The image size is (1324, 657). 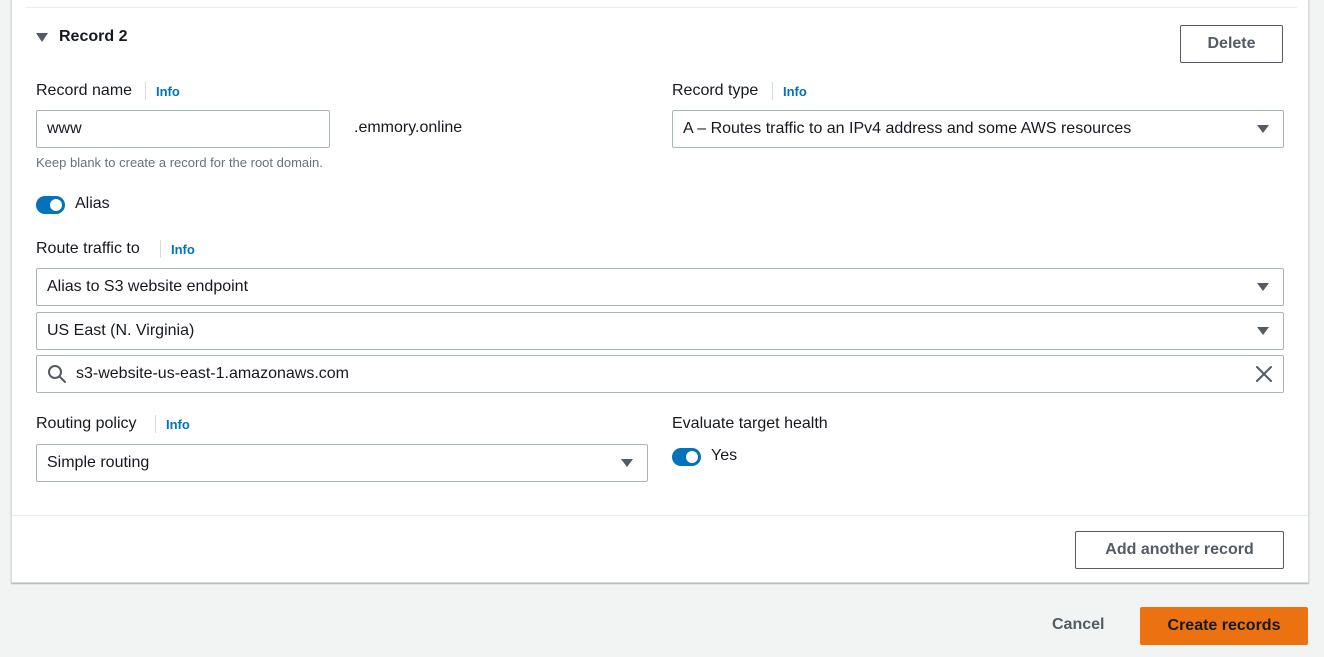 What do you see at coordinates (661, 7) in the screenshot?
I see `top-divider` at bounding box center [661, 7].